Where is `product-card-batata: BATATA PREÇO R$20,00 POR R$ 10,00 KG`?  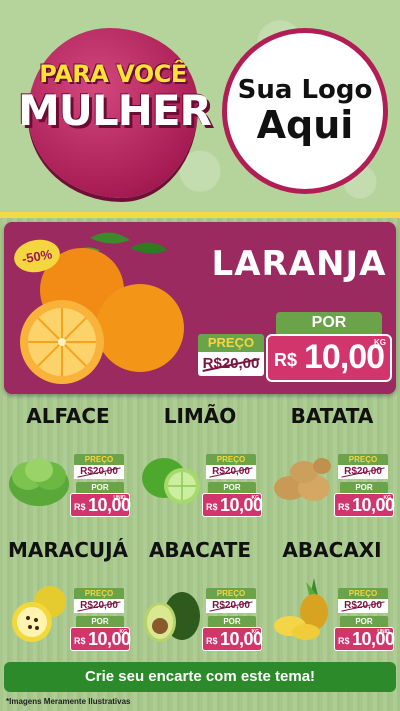 product-card-batata: BATATA PREÇO R$20,00 POR R$ 10,00 KG is located at coordinates (332, 460).